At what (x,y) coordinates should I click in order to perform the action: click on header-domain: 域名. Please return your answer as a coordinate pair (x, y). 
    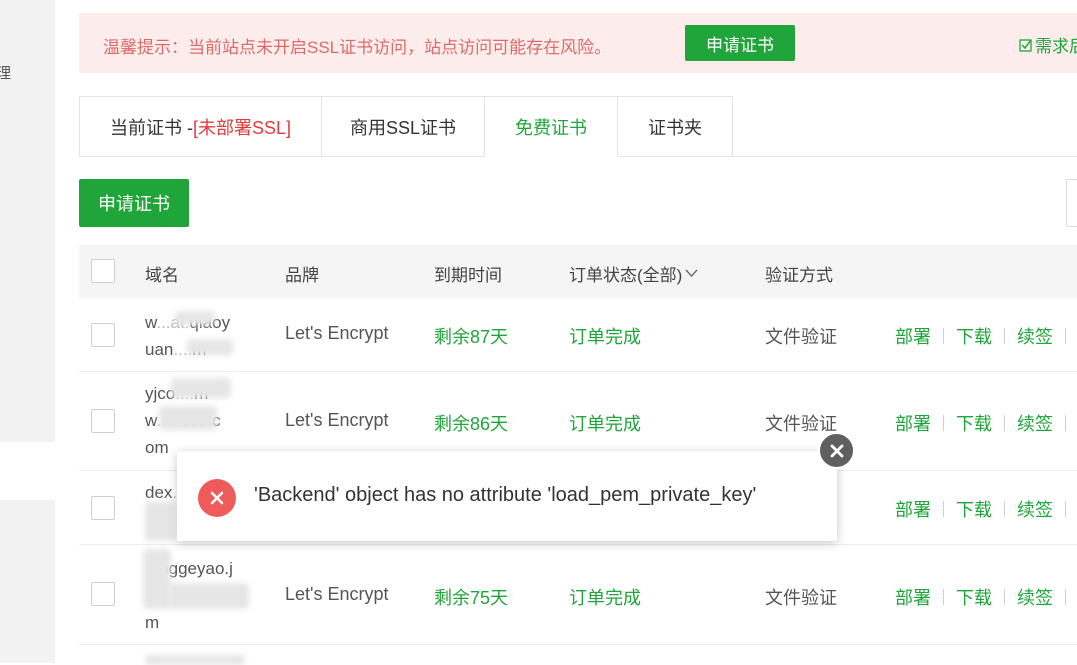
    Looking at the image, I should click on (162, 275).